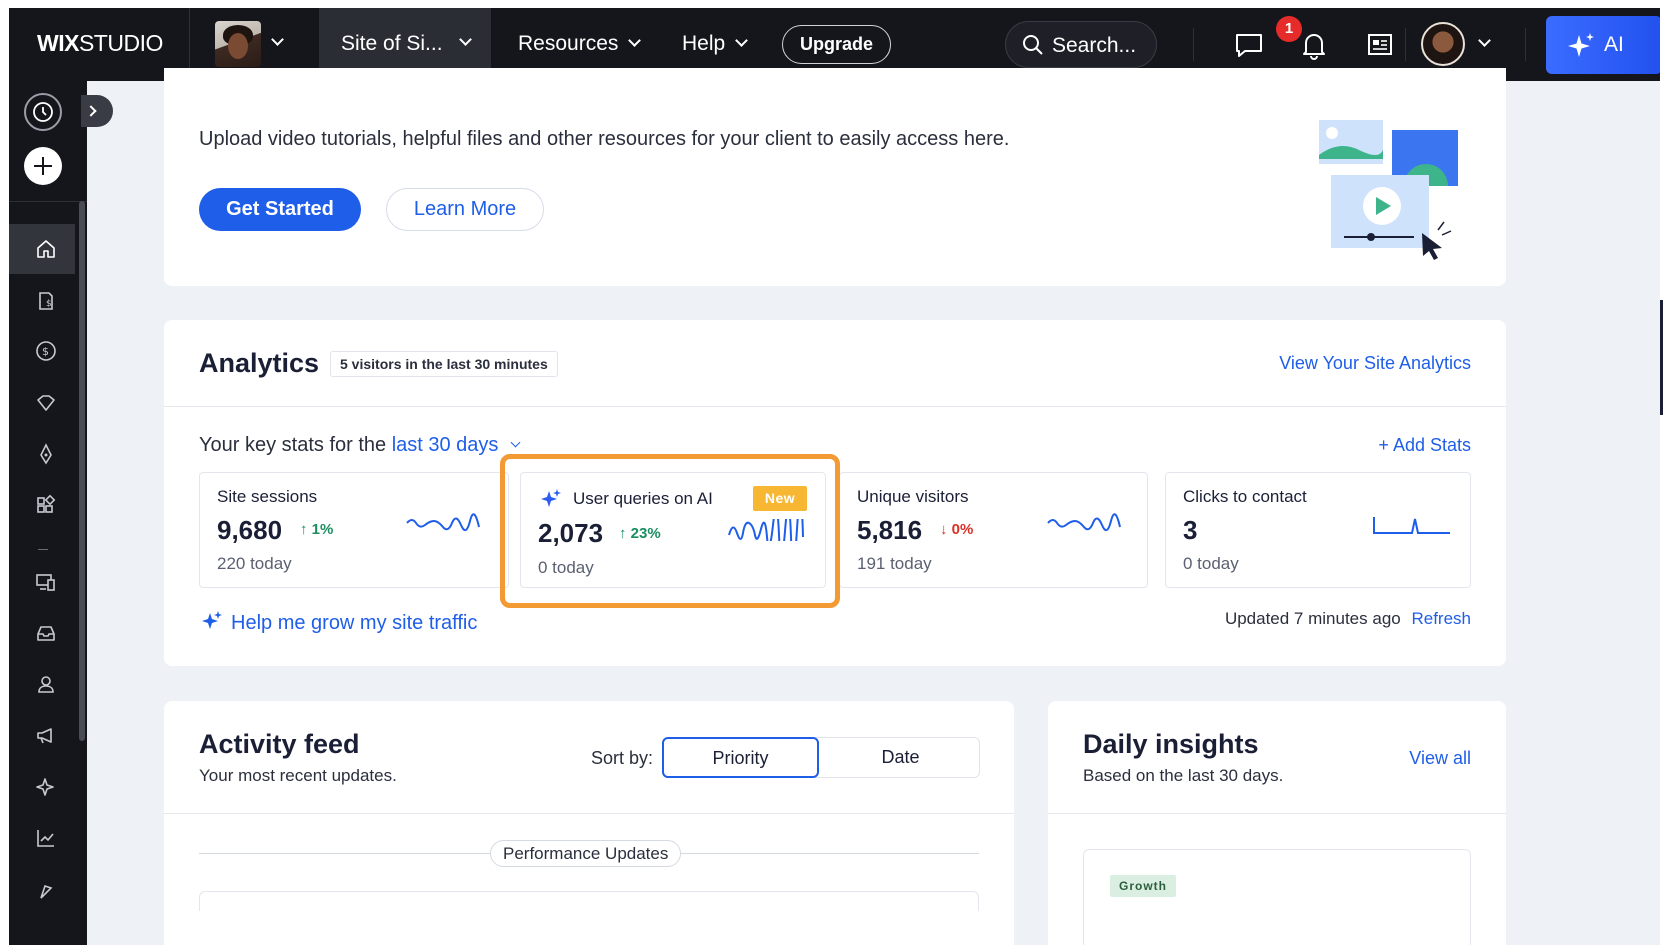  What do you see at coordinates (46, 249) in the screenshot?
I see `home-icon` at bounding box center [46, 249].